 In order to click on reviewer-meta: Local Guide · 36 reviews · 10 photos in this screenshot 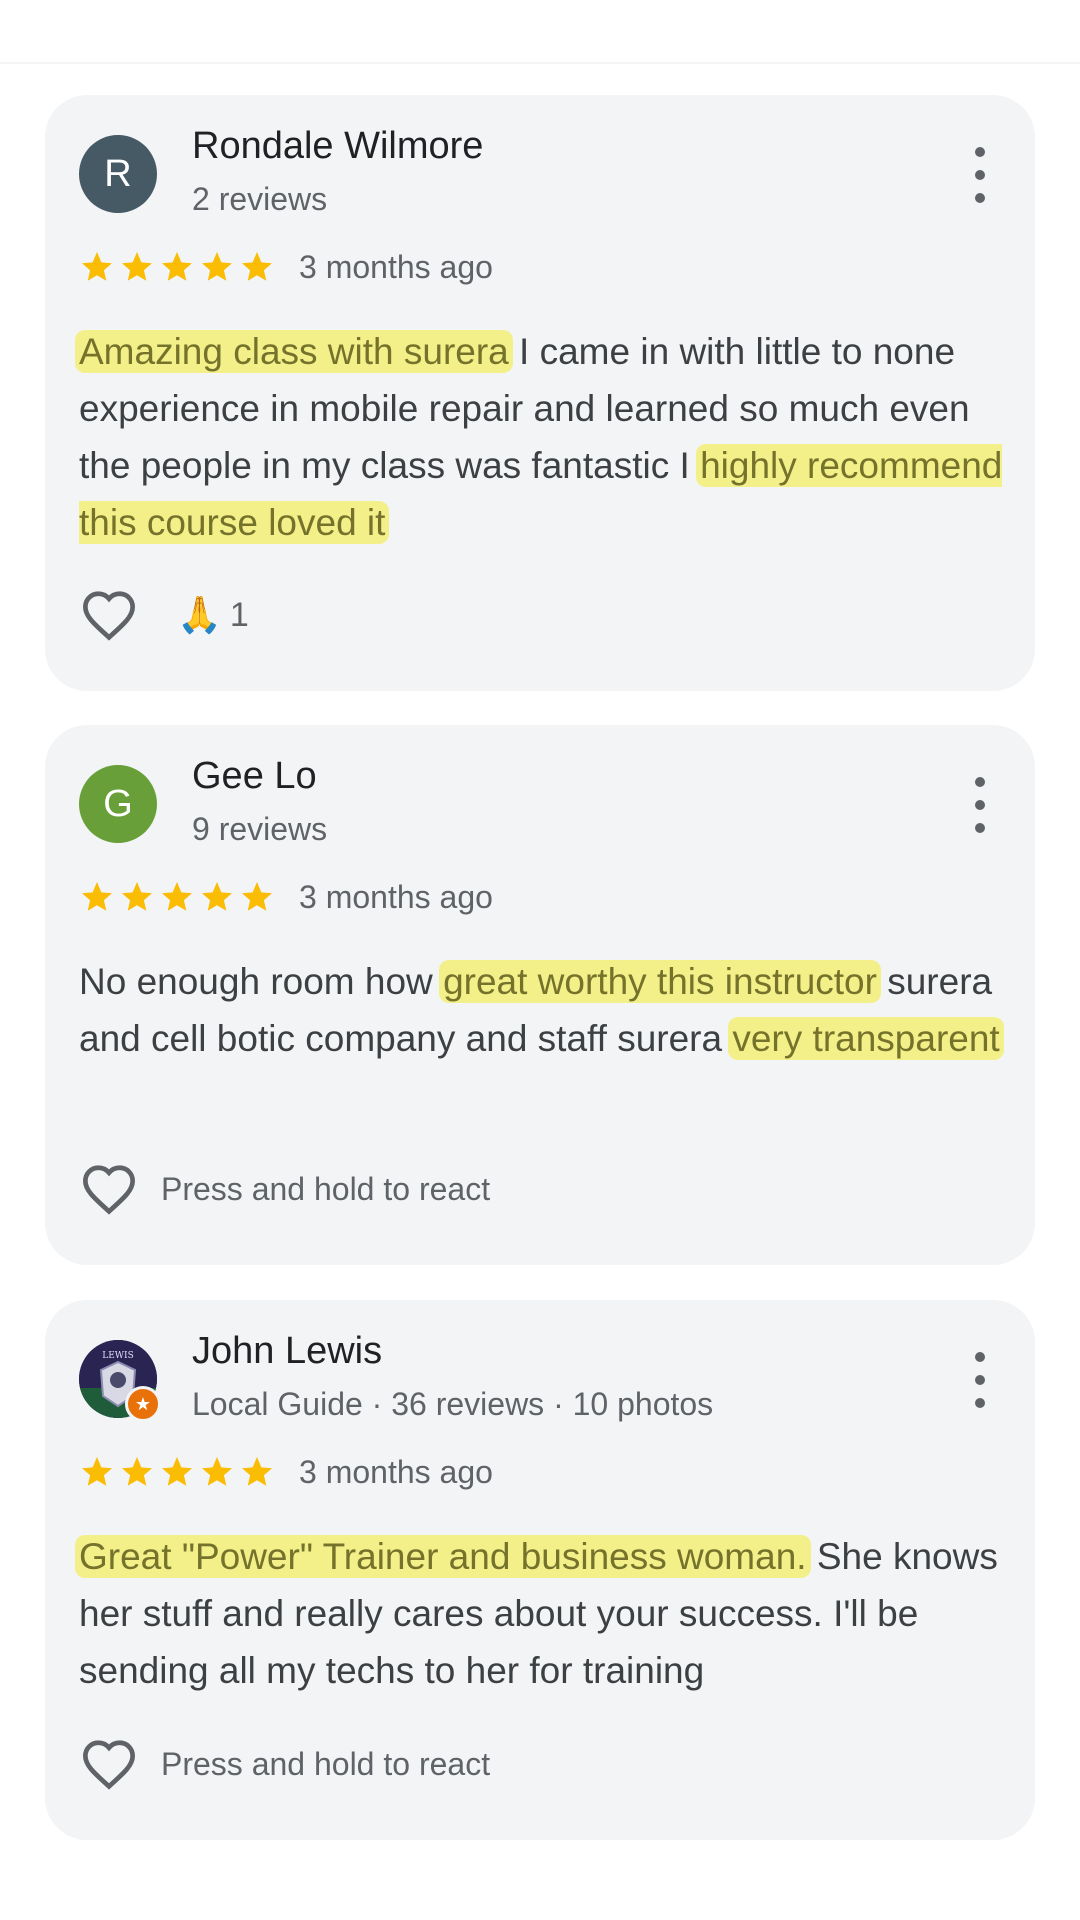, I will do `click(453, 1404)`.